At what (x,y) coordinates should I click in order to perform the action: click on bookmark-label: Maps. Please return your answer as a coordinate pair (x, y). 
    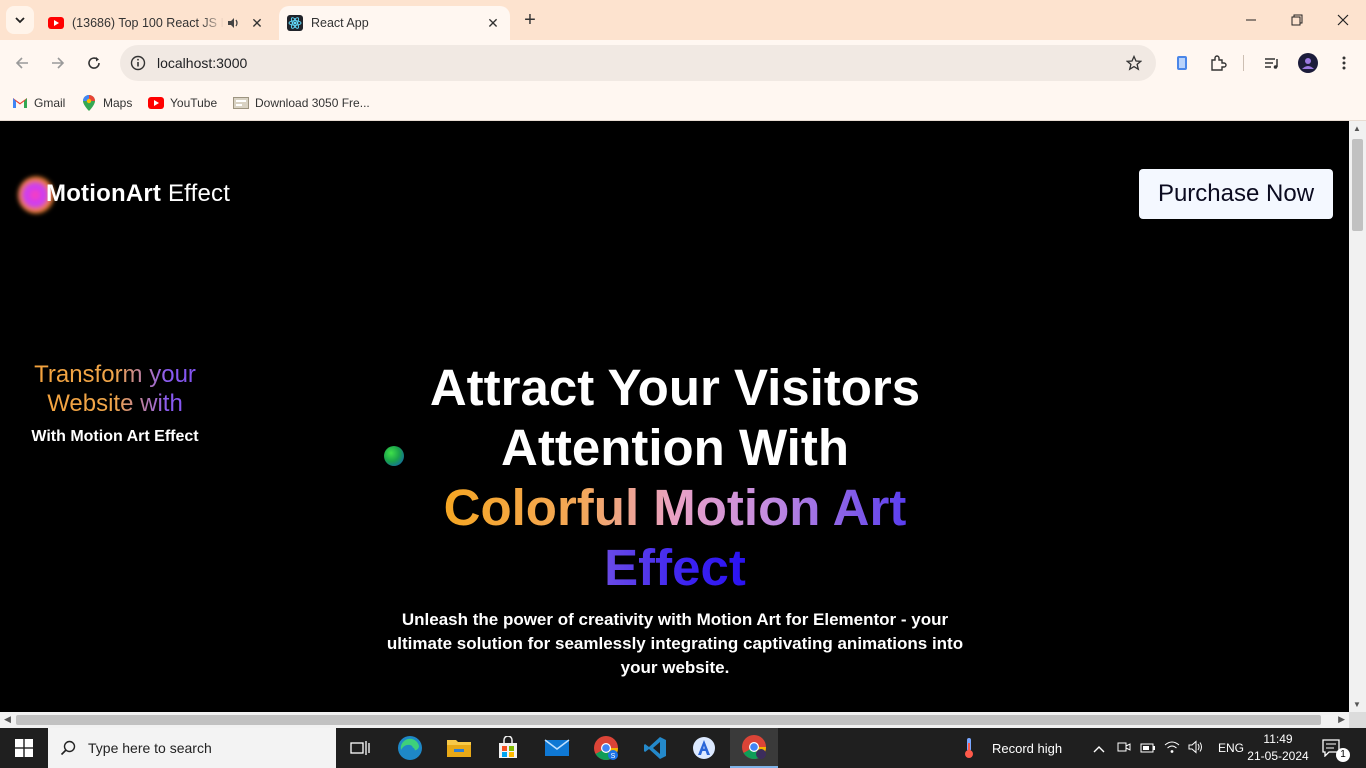
    Looking at the image, I should click on (118, 103).